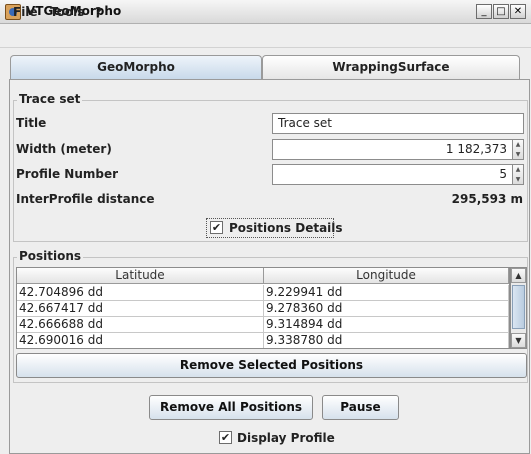 The image size is (531, 454). What do you see at coordinates (31, 123) in the screenshot?
I see `title-label: Title` at bounding box center [31, 123].